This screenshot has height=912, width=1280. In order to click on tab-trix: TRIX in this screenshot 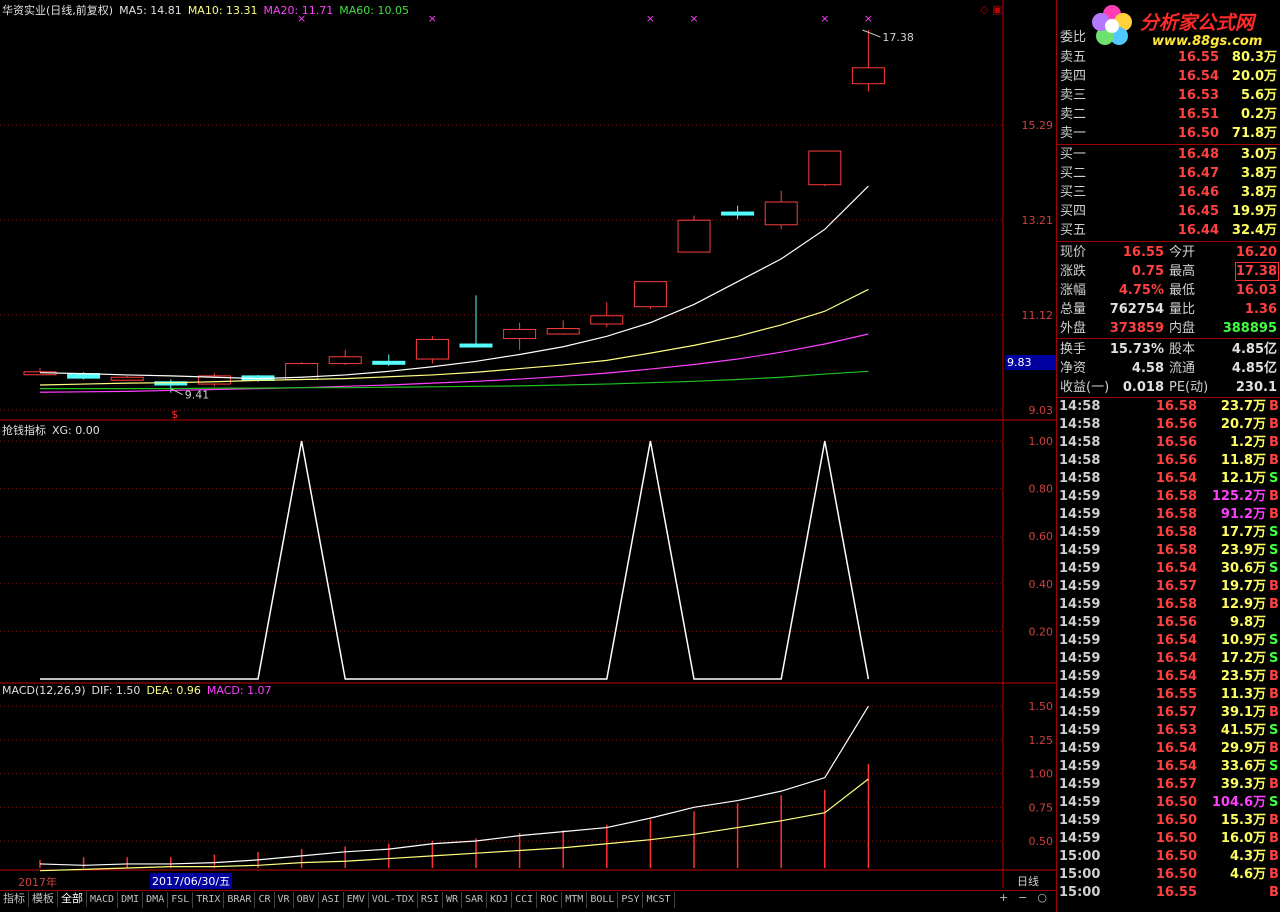, I will do `click(209, 900)`.